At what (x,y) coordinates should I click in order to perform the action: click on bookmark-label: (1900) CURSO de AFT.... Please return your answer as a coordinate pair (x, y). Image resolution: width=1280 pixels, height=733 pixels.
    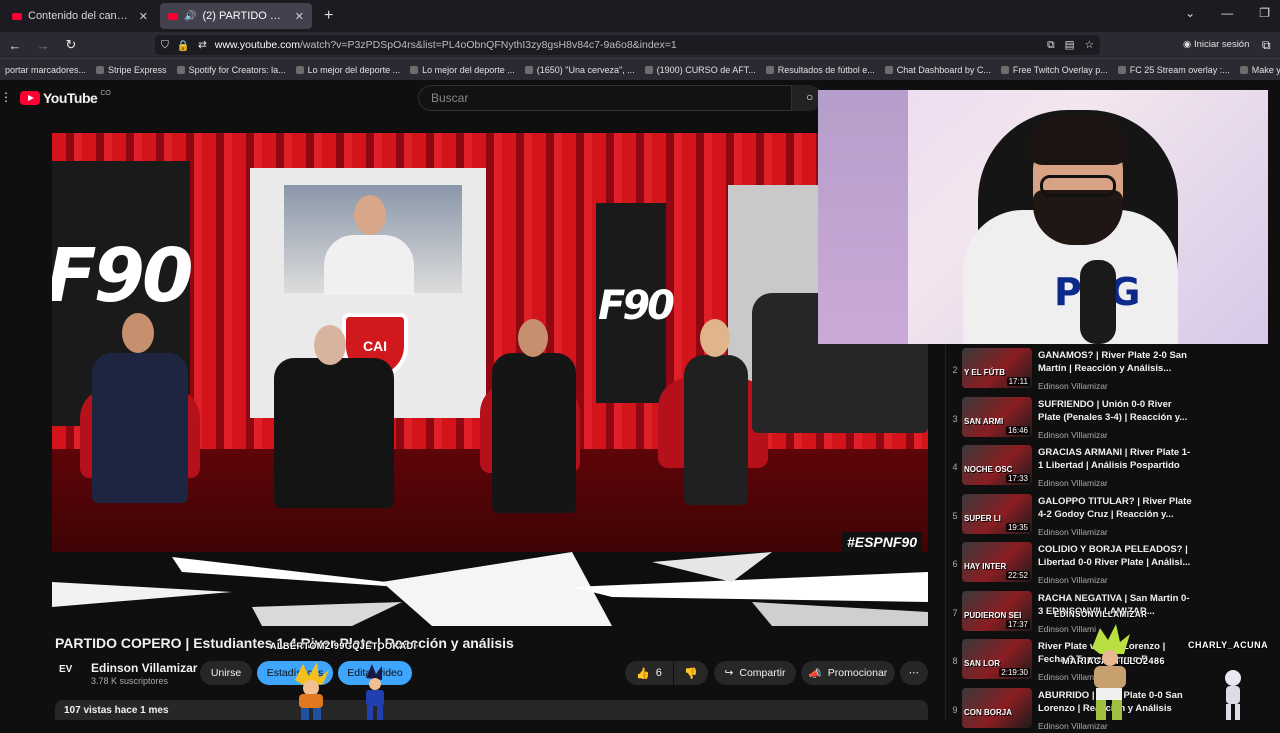
    Looking at the image, I should click on (706, 69).